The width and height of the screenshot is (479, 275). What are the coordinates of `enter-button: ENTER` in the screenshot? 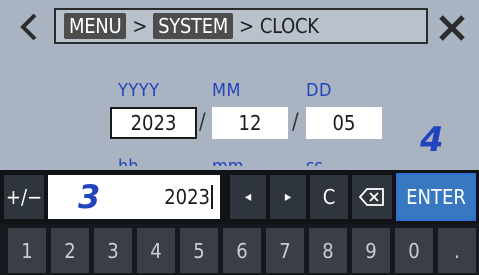 It's located at (436, 197).